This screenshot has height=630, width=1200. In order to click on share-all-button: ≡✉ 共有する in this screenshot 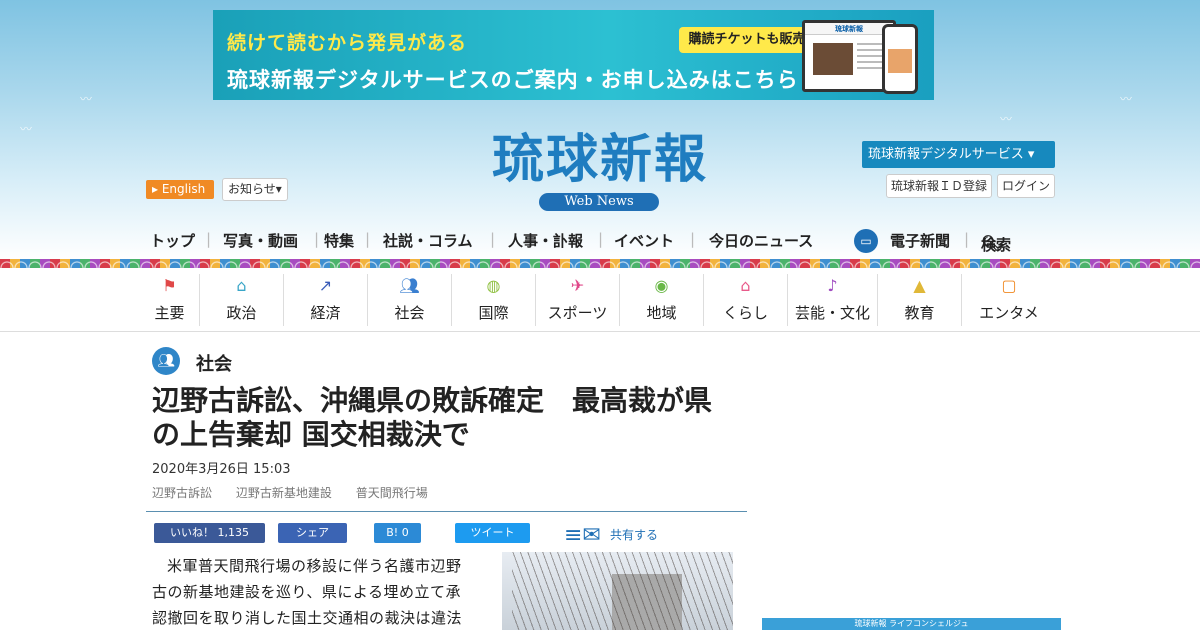, I will do `click(611, 535)`.